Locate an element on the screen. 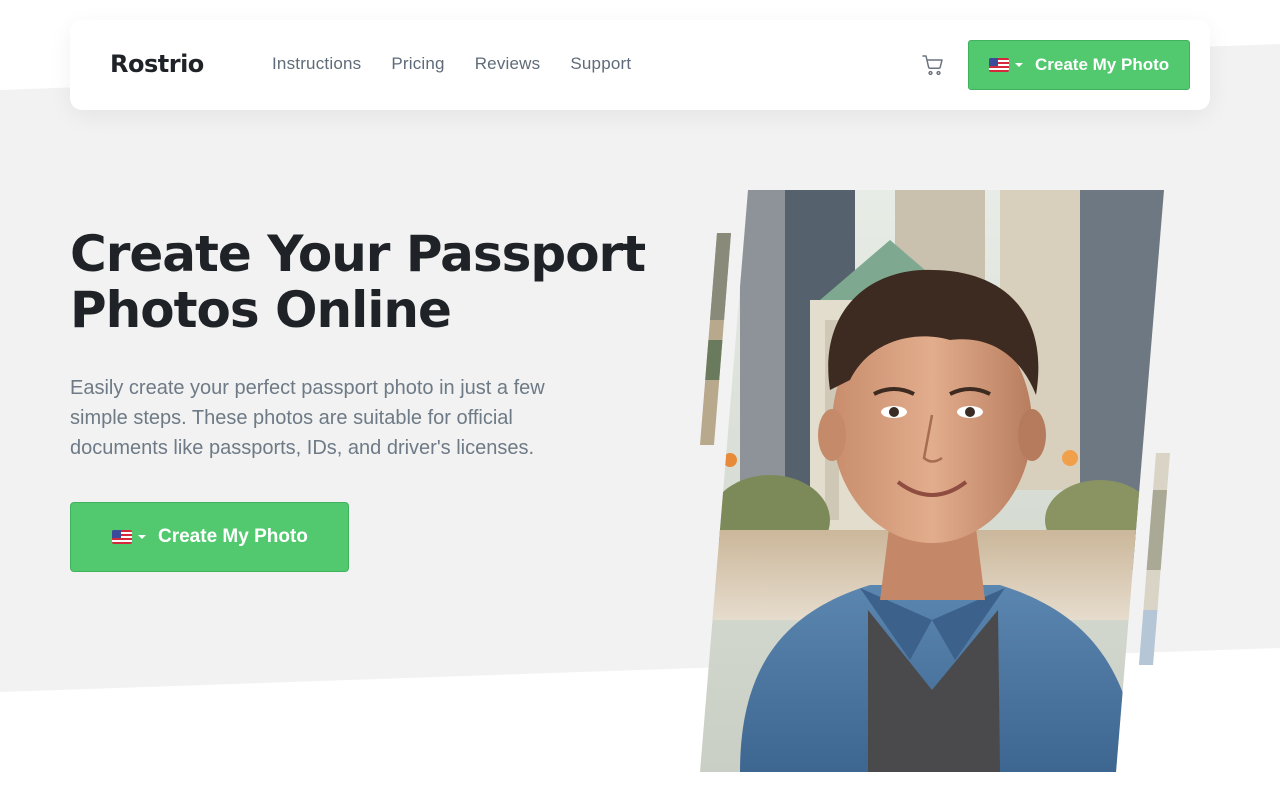  main-nav: Instructions Pricing Reviews Support is located at coordinates (451, 64).